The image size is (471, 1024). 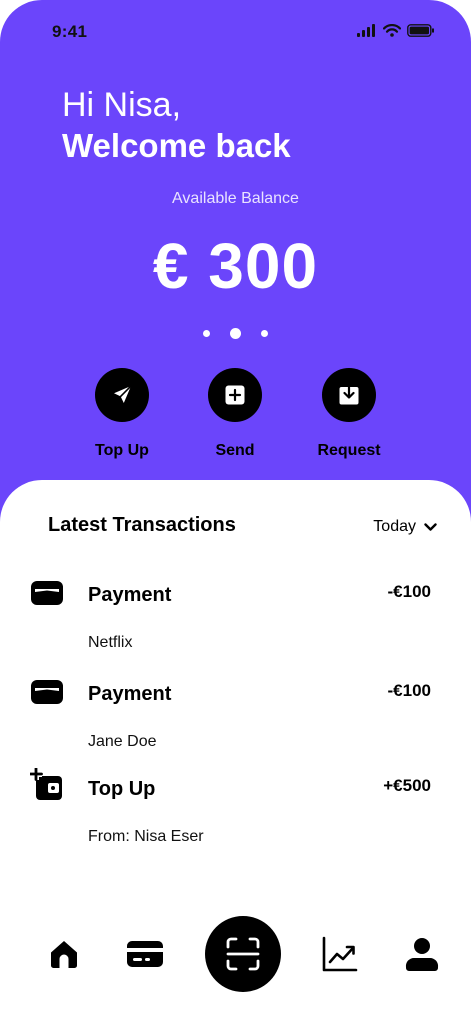 I want to click on nav-scan, so click(x=243, y=954).